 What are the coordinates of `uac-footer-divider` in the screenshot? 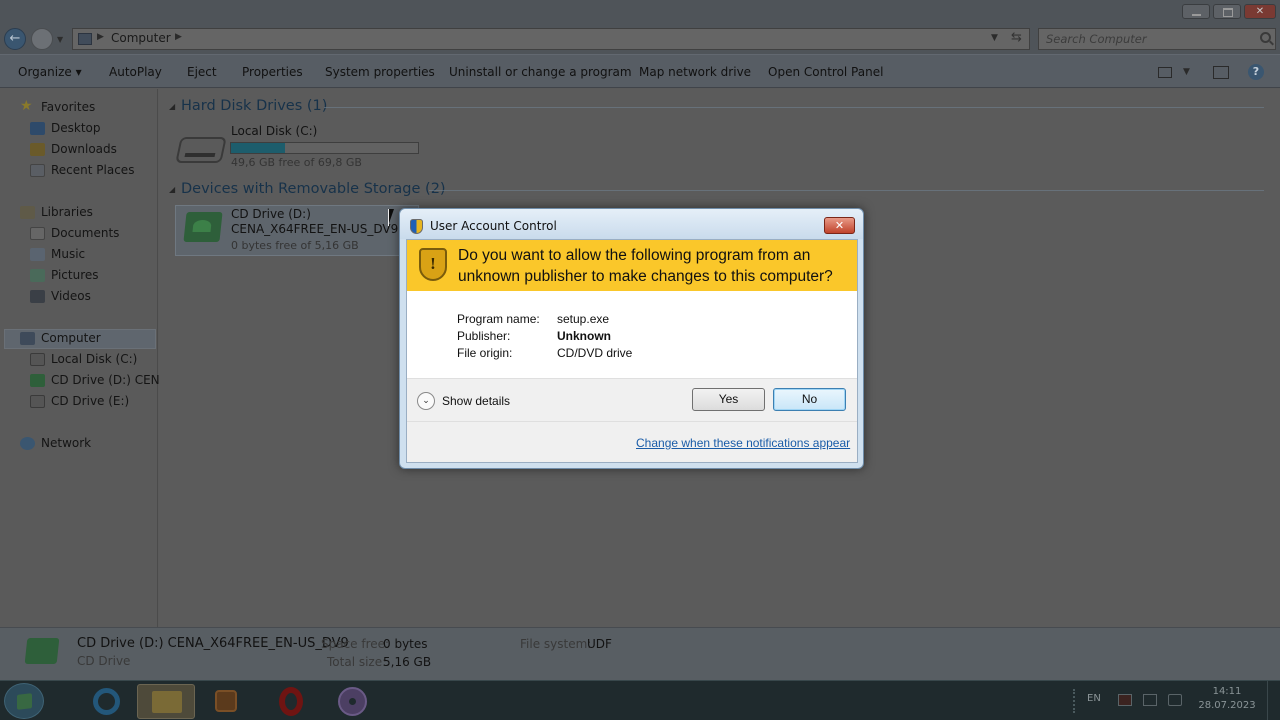 It's located at (632, 421).